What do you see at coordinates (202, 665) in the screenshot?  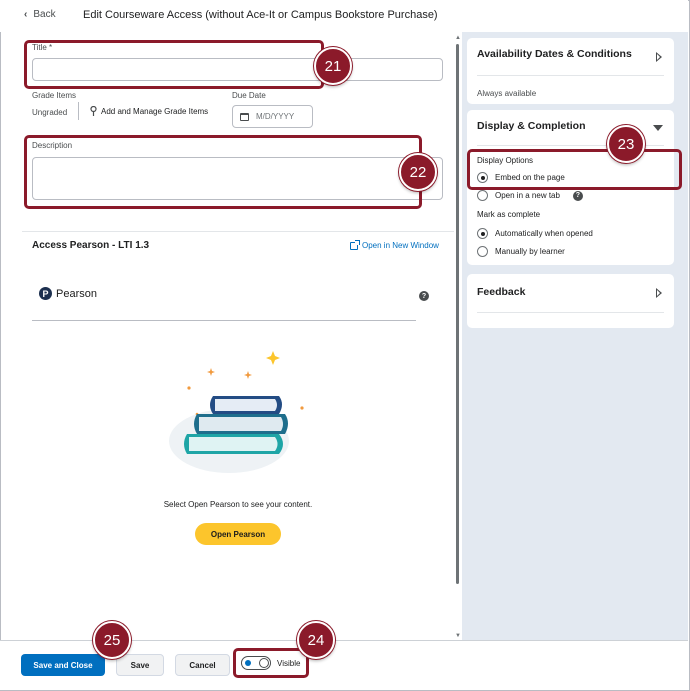 I see `cancel-button: Cancel` at bounding box center [202, 665].